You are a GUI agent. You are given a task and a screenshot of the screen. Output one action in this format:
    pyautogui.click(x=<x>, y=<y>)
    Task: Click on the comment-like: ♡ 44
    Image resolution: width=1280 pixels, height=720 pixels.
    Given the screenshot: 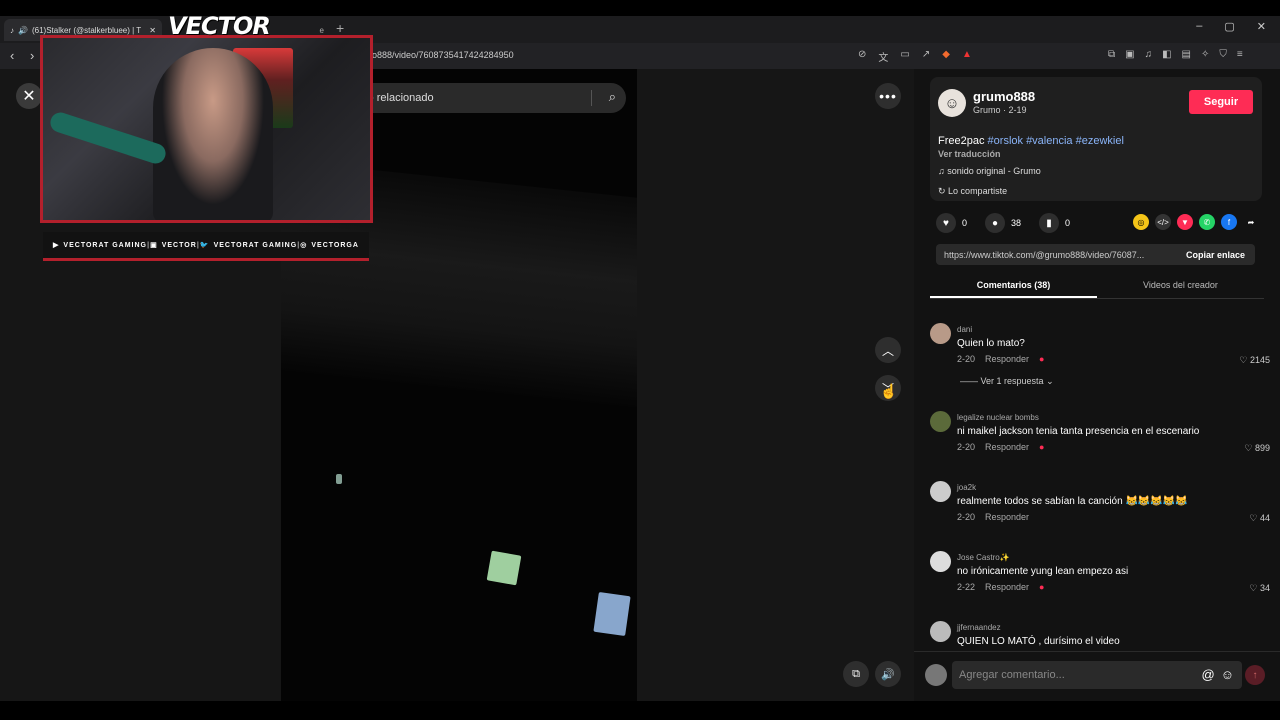 What is the action you would take?
    pyautogui.click(x=1259, y=518)
    